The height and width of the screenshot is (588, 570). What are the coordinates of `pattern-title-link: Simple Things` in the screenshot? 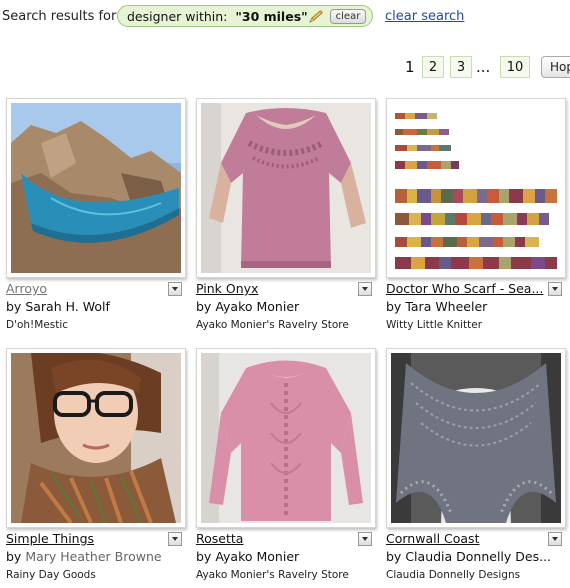 It's located at (86, 538).